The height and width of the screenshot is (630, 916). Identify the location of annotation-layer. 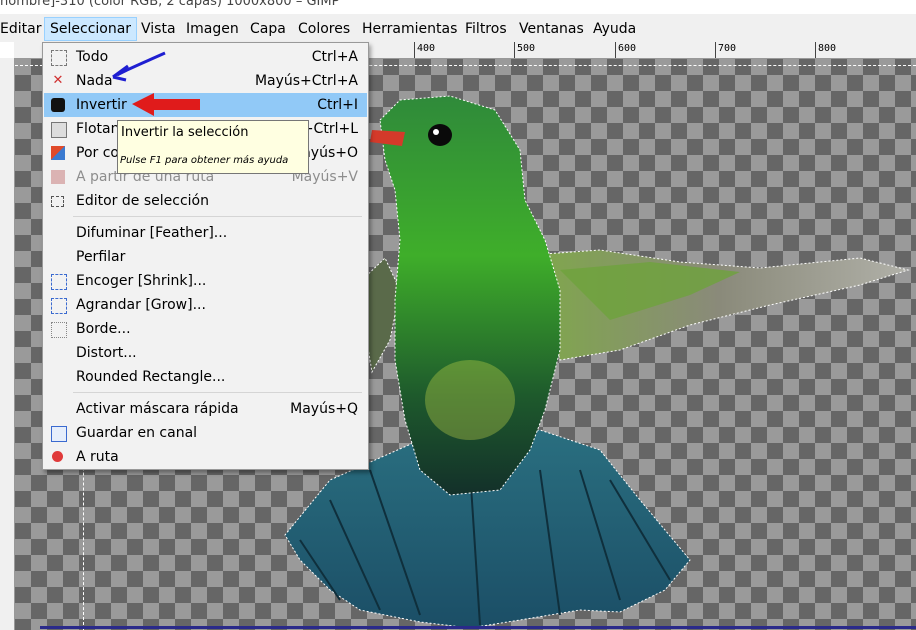
(156, 83).